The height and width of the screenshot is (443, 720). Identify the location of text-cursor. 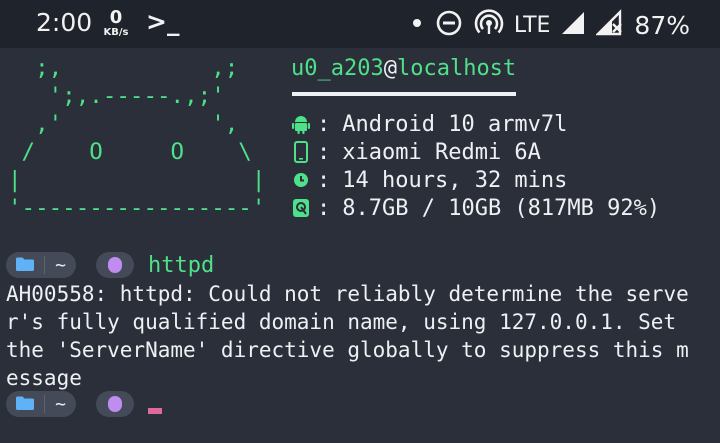
(155, 411).